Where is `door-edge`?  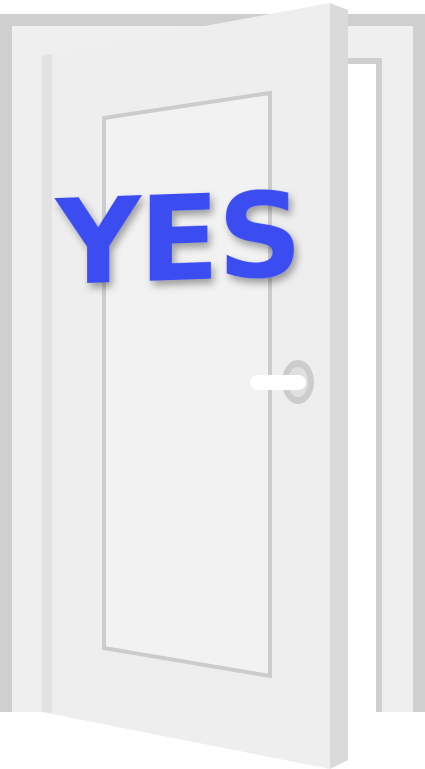
door-edge is located at coordinates (339, 386).